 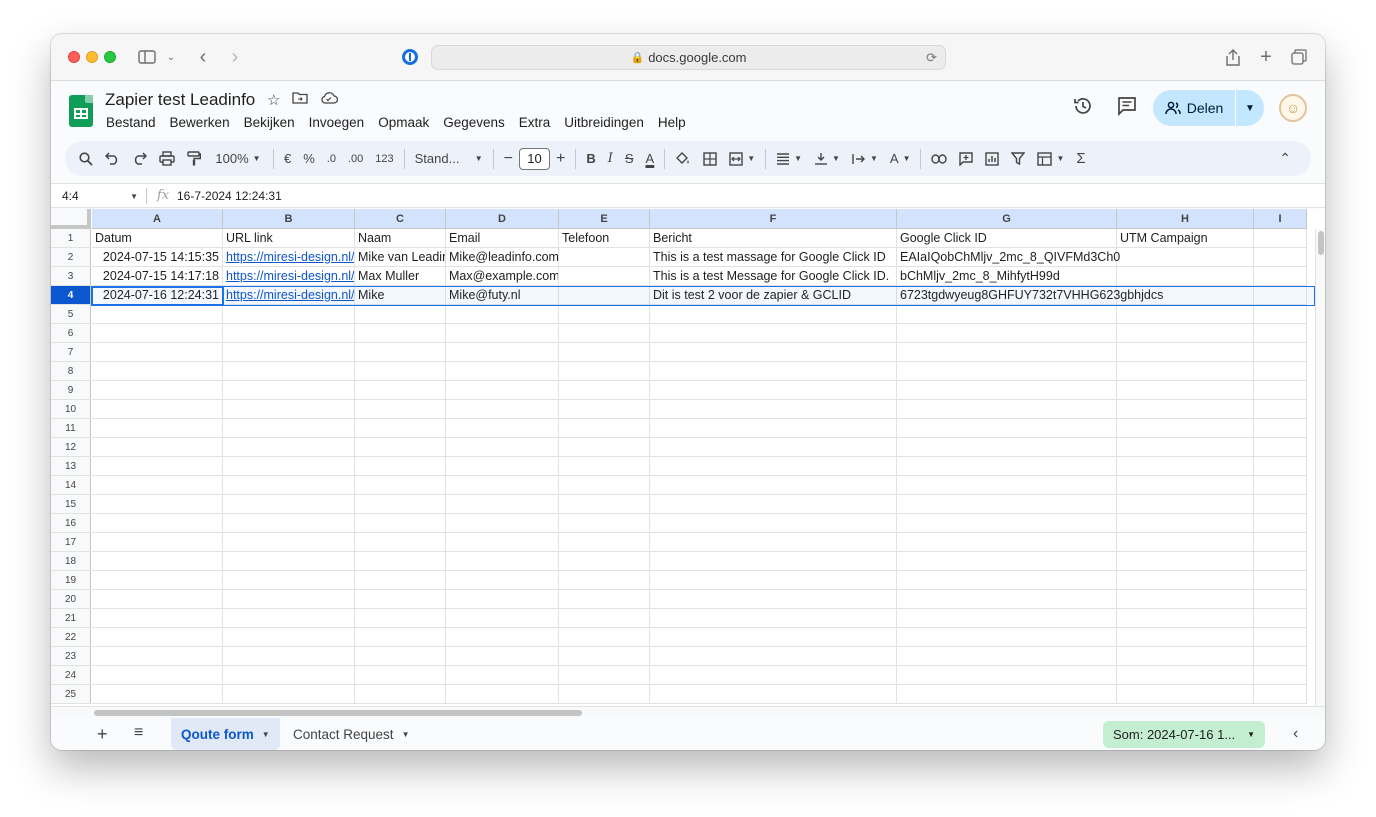 What do you see at coordinates (289, 561) in the screenshot?
I see `cell-b18` at bounding box center [289, 561].